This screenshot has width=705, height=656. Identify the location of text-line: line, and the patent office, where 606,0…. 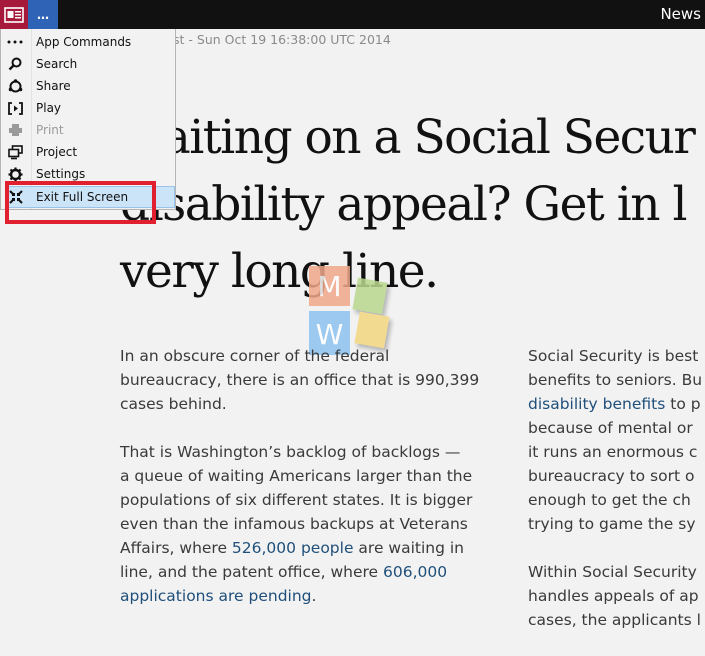
(310, 572).